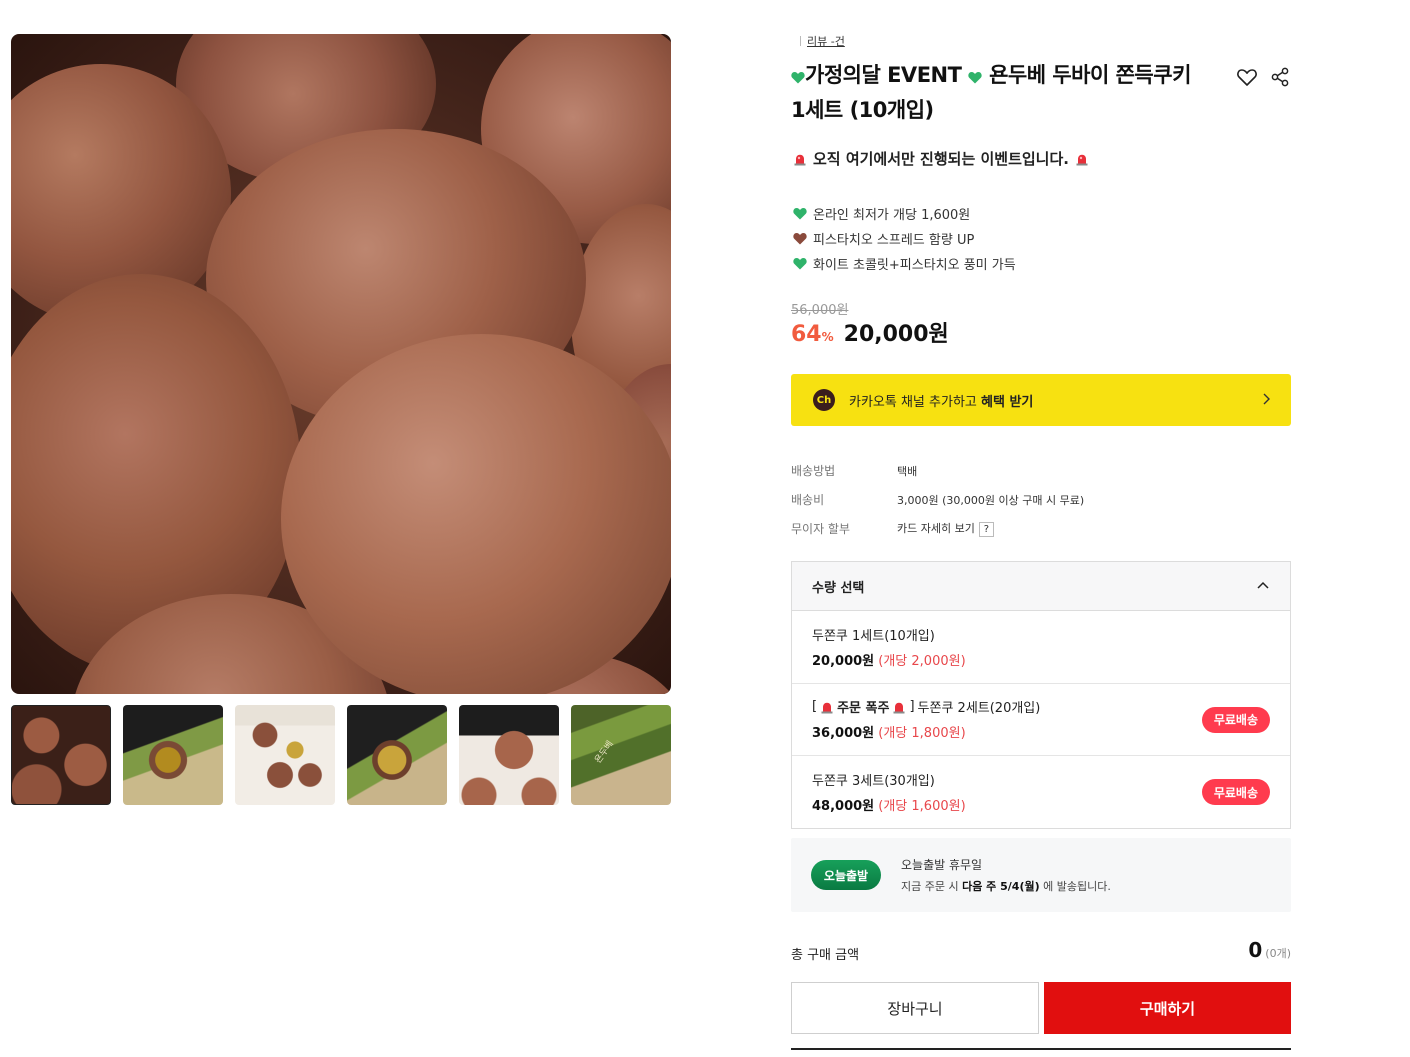  I want to click on kakao-banner-text: 카카오톡 채널 추가하고 혜택 받기, so click(941, 400).